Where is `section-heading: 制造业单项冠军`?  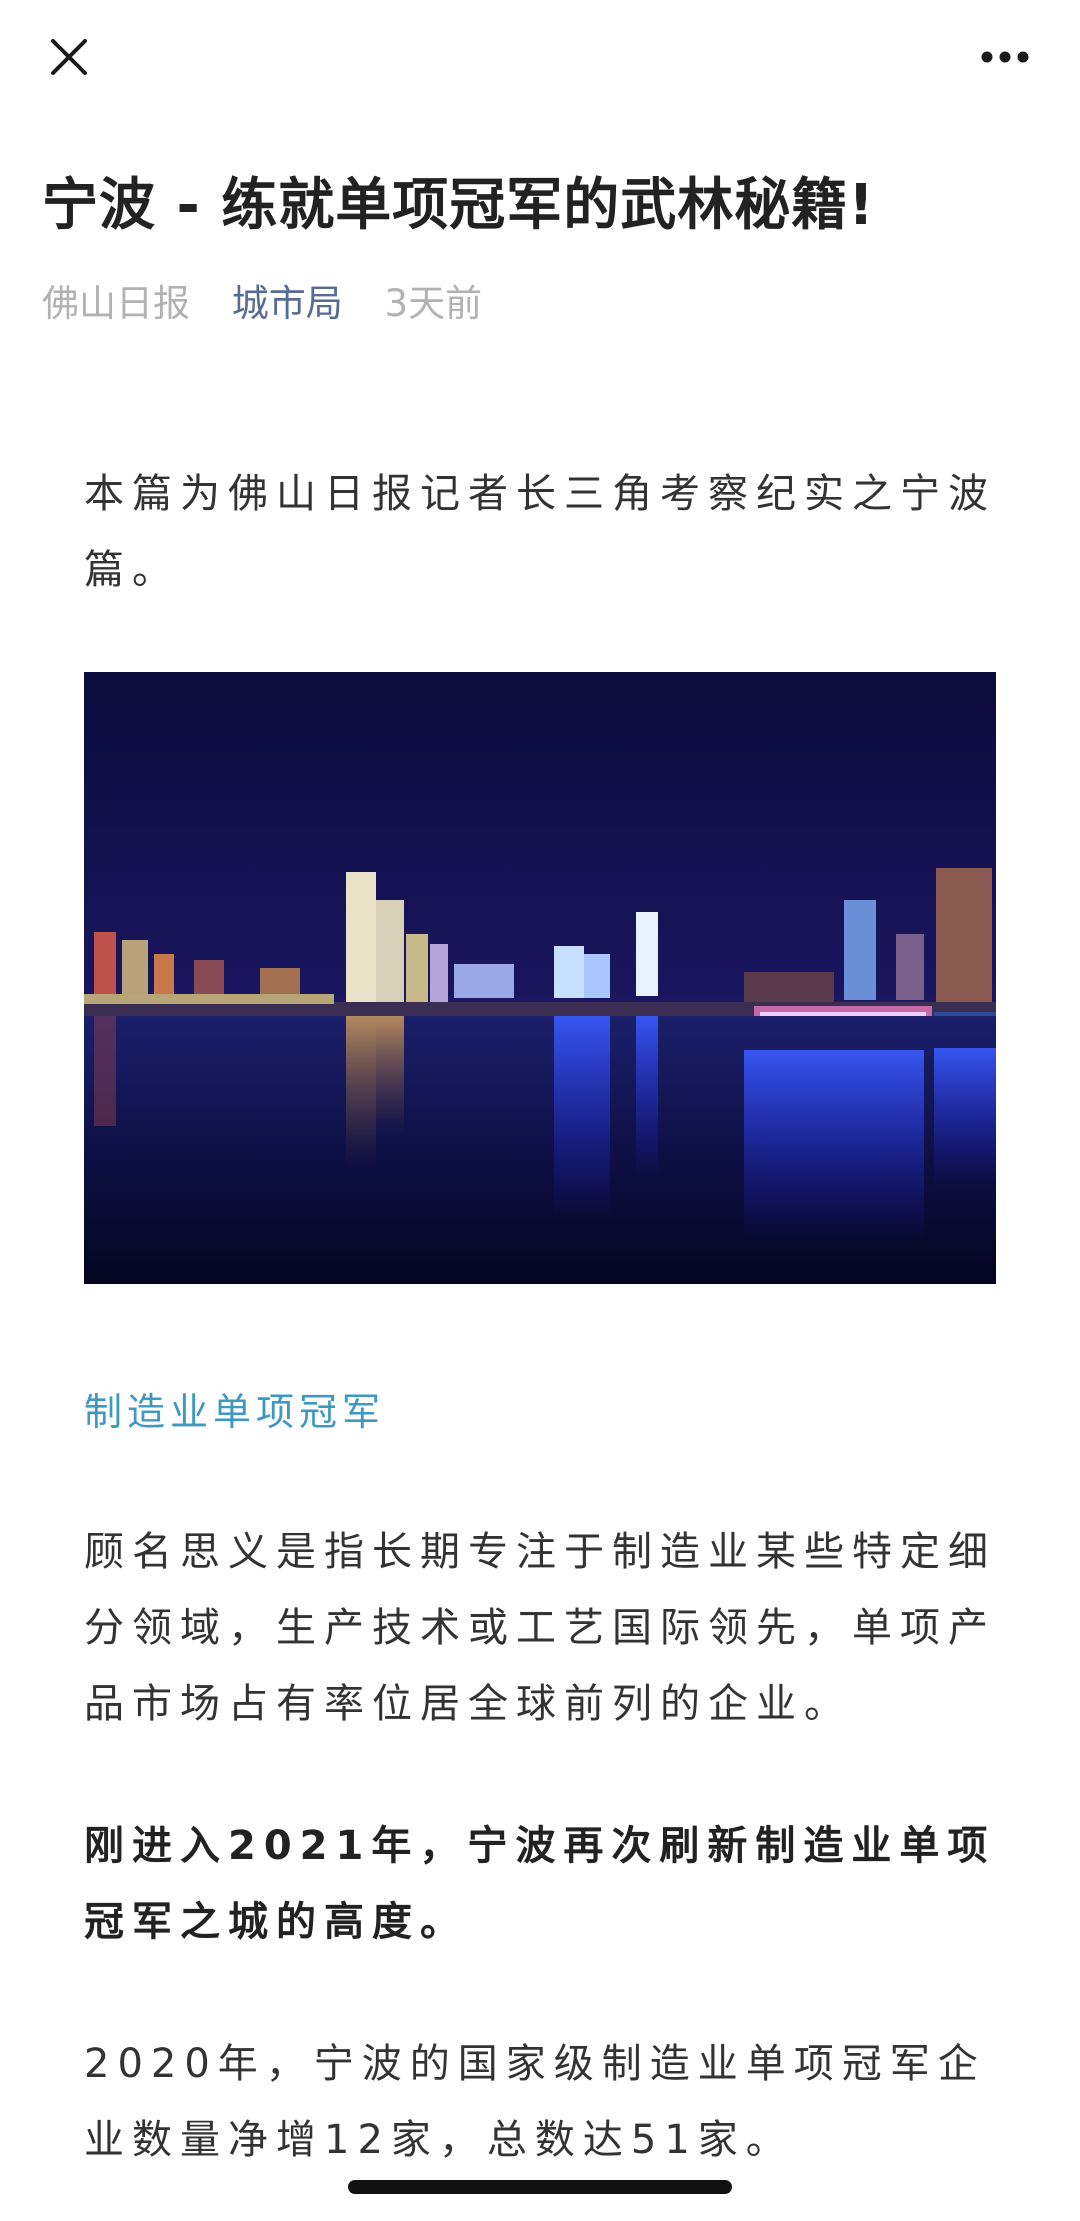
section-heading: 制造业单项冠军 is located at coordinates (235, 1412).